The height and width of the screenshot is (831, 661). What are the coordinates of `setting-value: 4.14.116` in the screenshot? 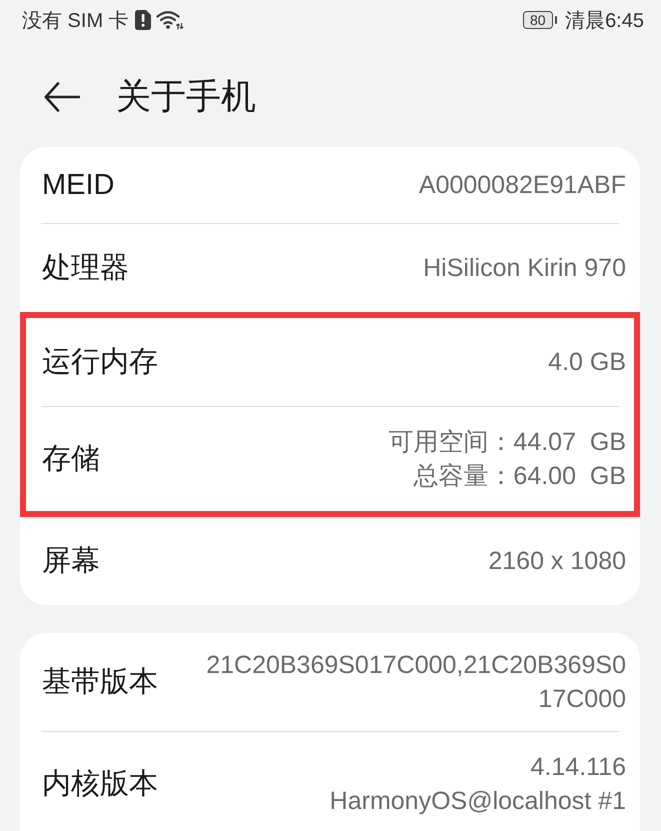 It's located at (578, 767).